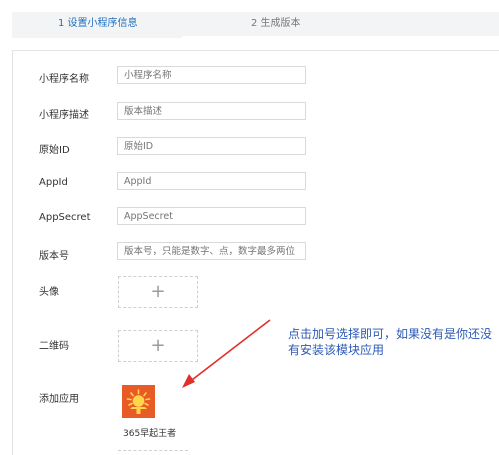 The image size is (499, 455). Describe the element at coordinates (54, 256) in the screenshot. I see `version-label: 版本号` at that location.